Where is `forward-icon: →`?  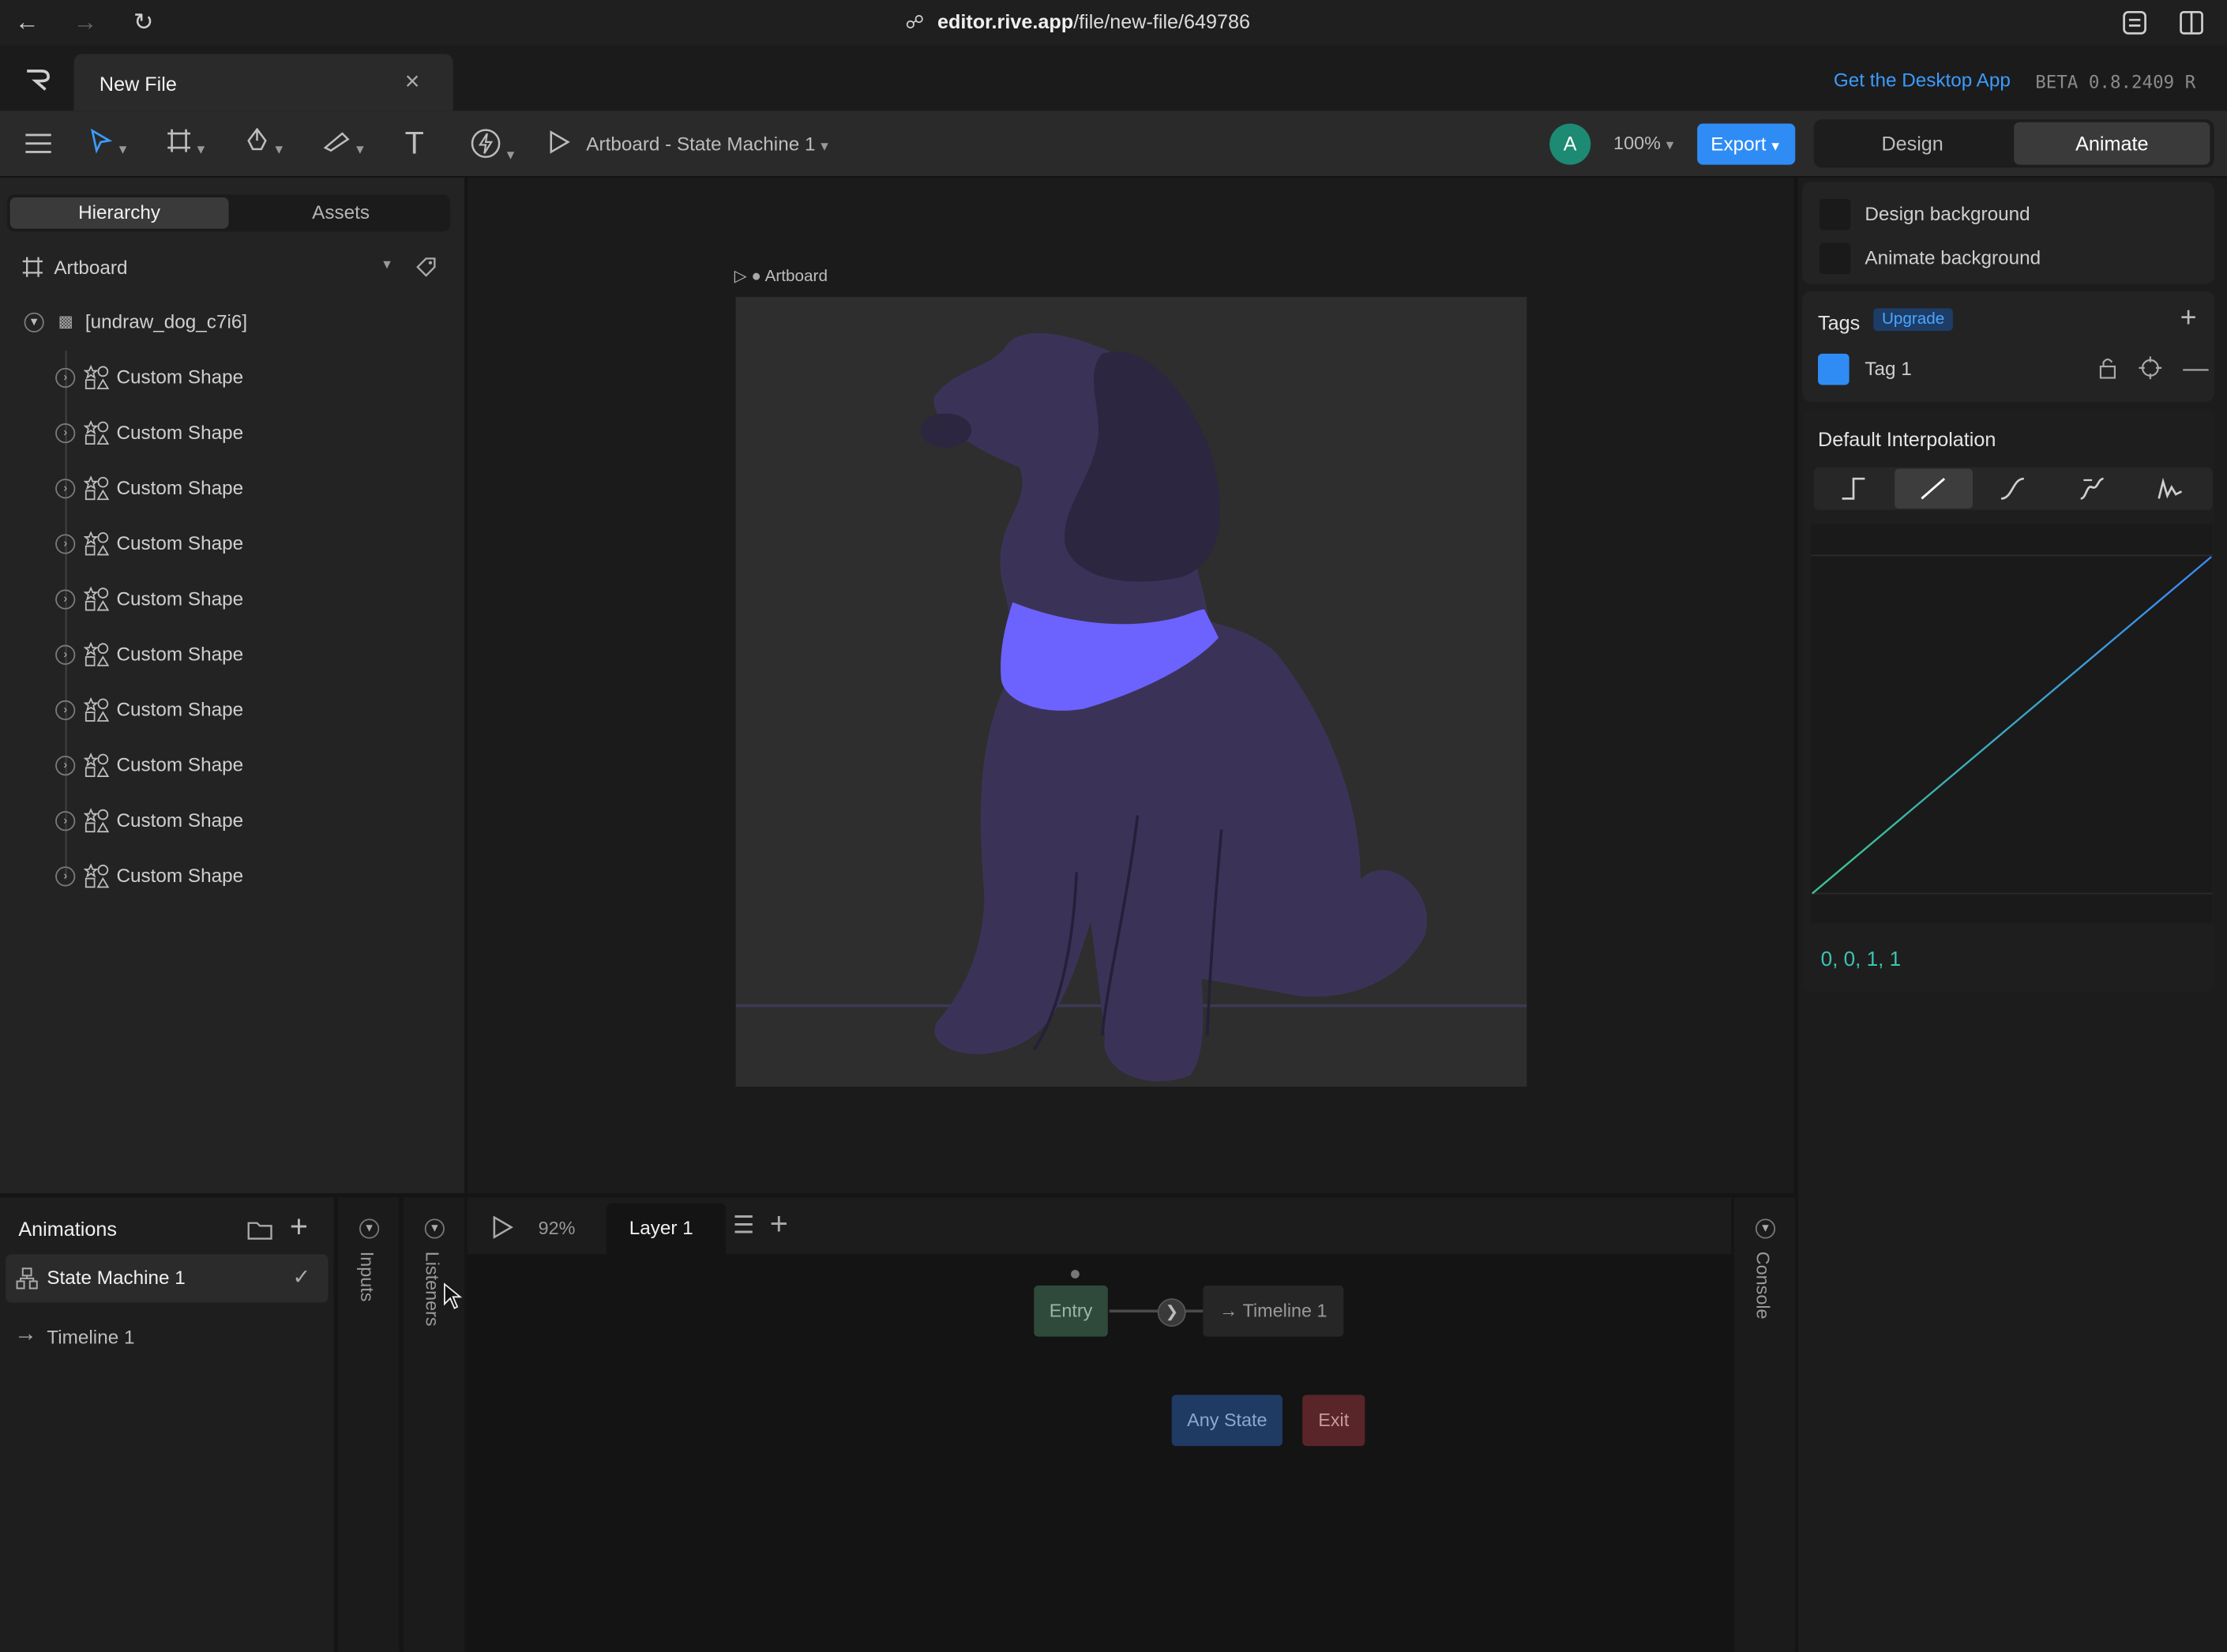 forward-icon: → is located at coordinates (85, 23).